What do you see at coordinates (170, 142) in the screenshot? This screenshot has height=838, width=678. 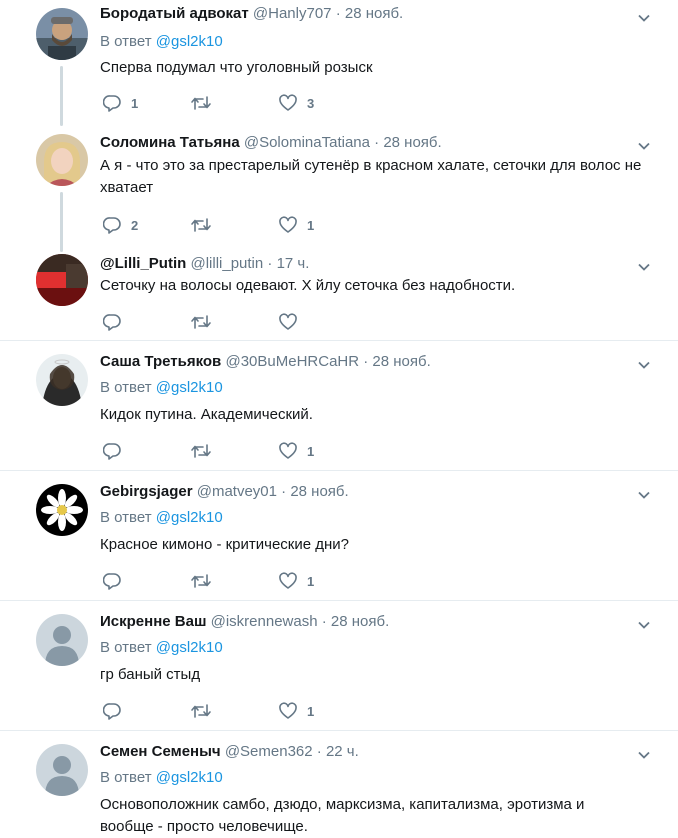 I see `author-name: Соломина Татьяна` at bounding box center [170, 142].